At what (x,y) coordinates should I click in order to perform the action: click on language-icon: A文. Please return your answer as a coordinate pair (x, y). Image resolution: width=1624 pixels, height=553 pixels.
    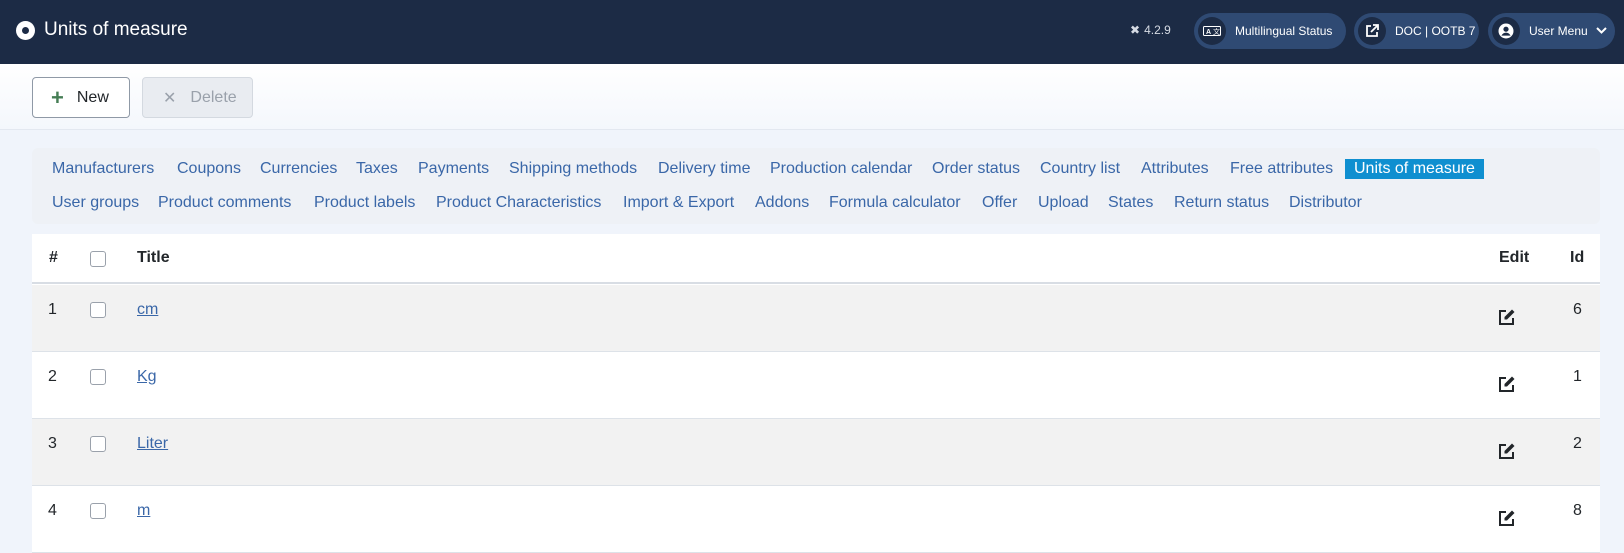
    Looking at the image, I should click on (1212, 31).